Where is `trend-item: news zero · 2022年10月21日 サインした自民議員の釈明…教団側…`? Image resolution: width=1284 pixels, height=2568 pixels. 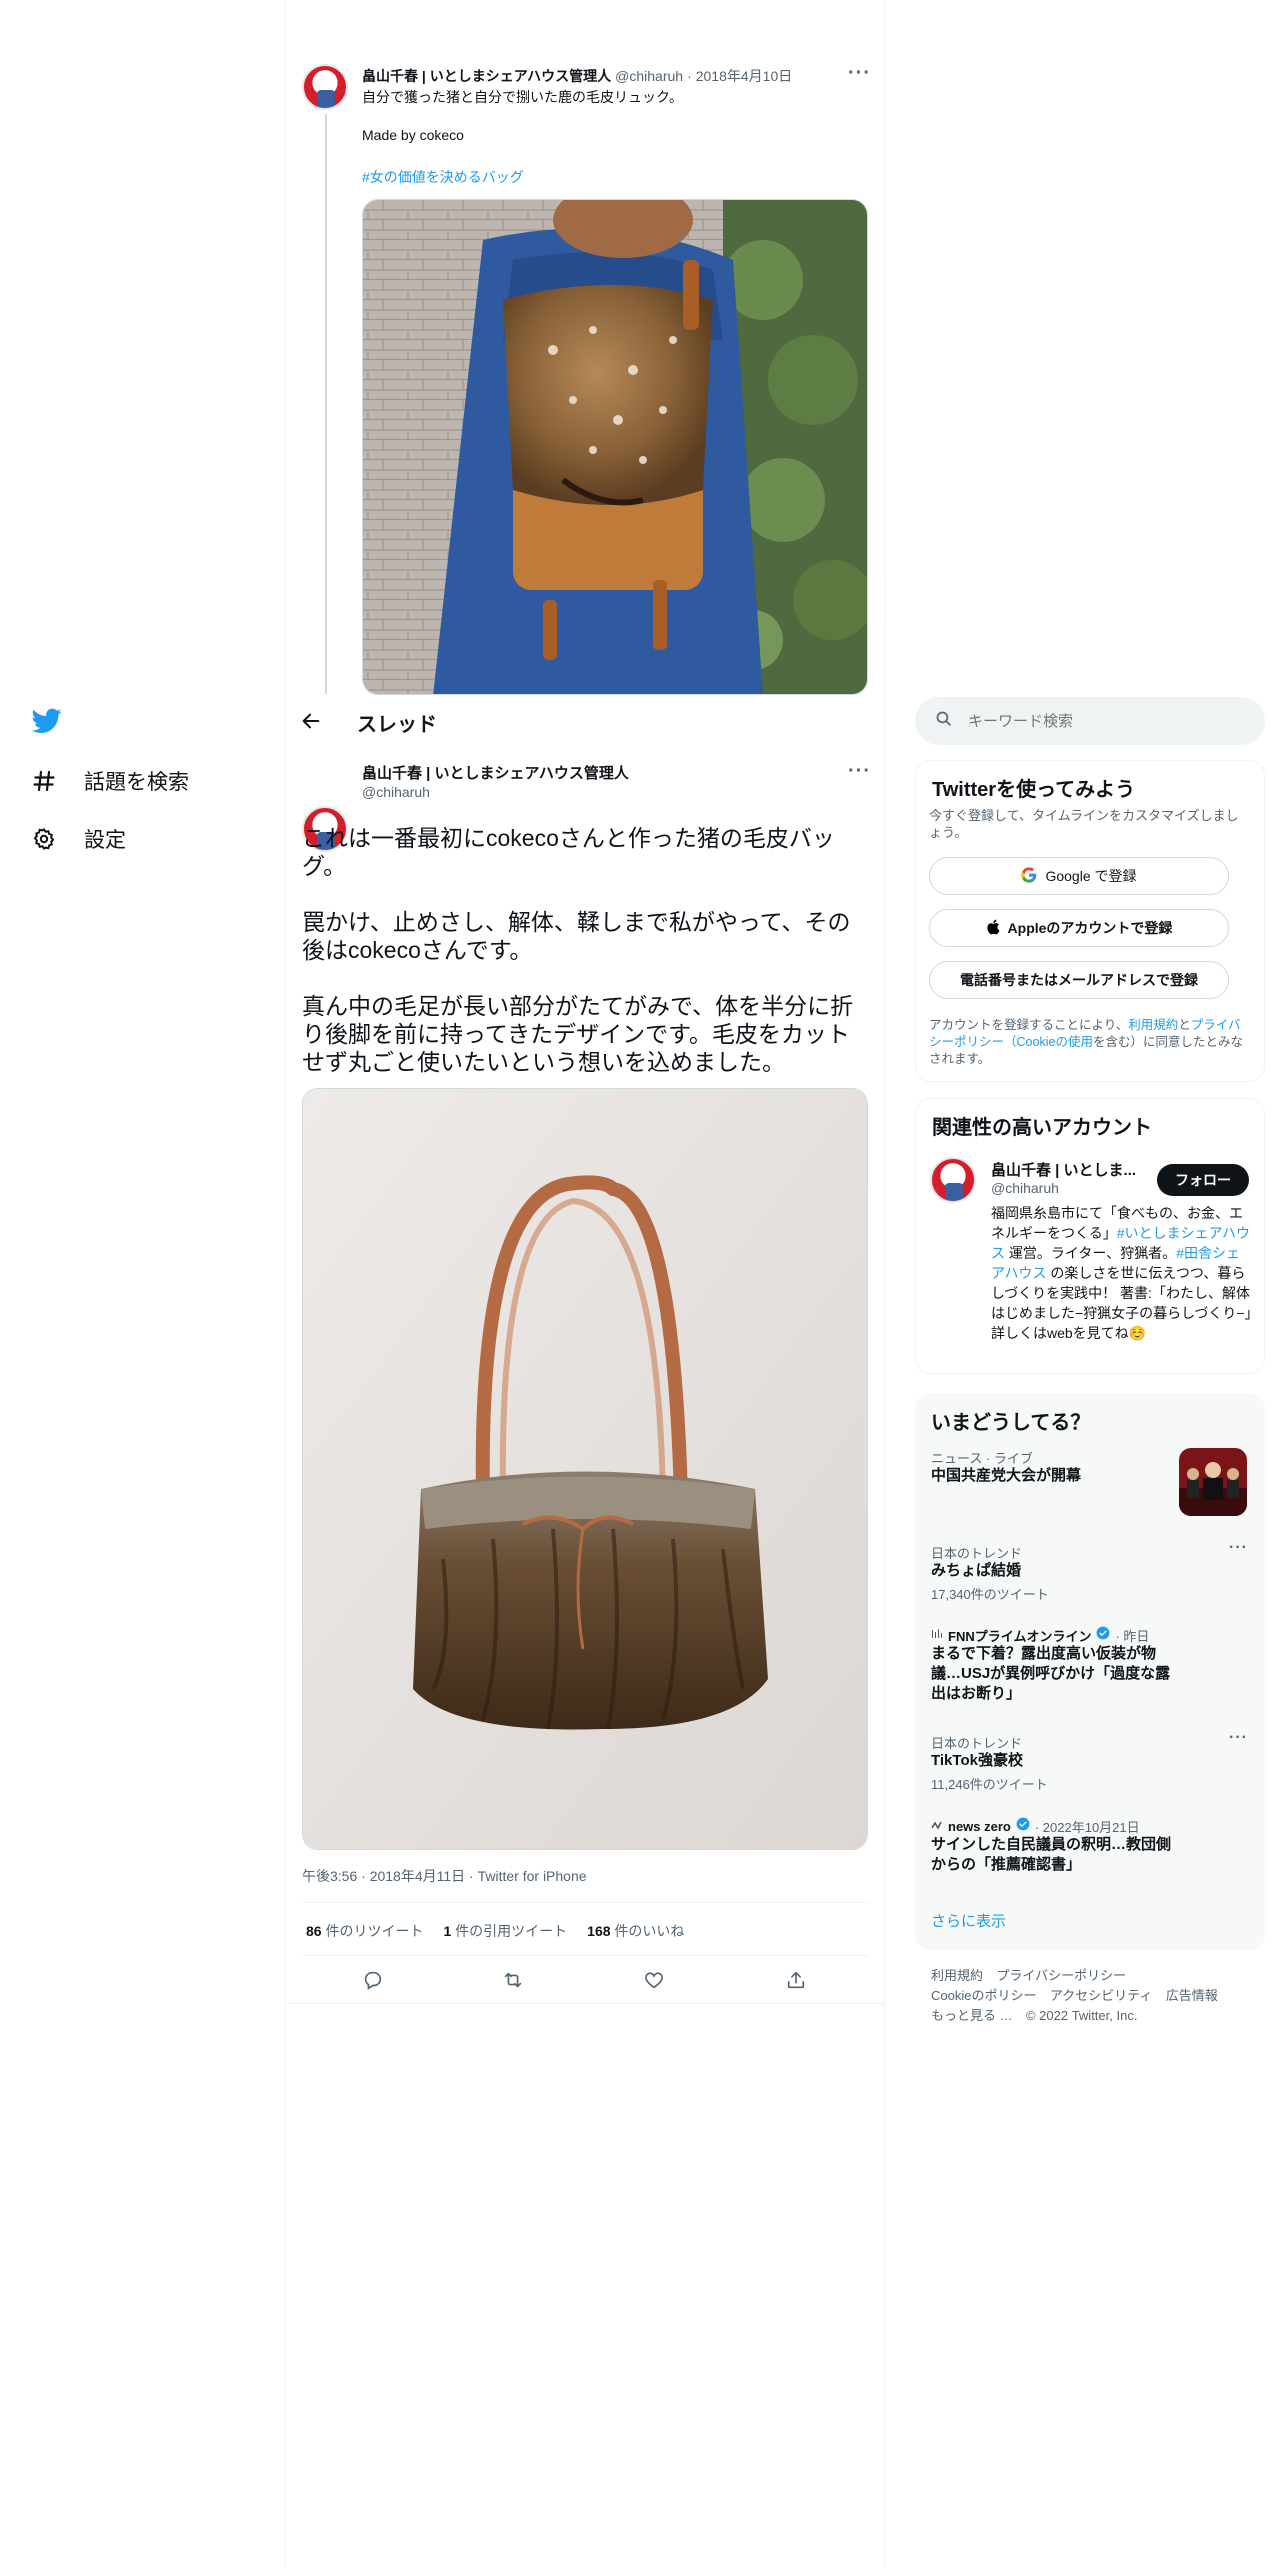 trend-item: news zero · 2022年10月21日 サインした自民議員の釈明…教団側… is located at coordinates (1090, 1850).